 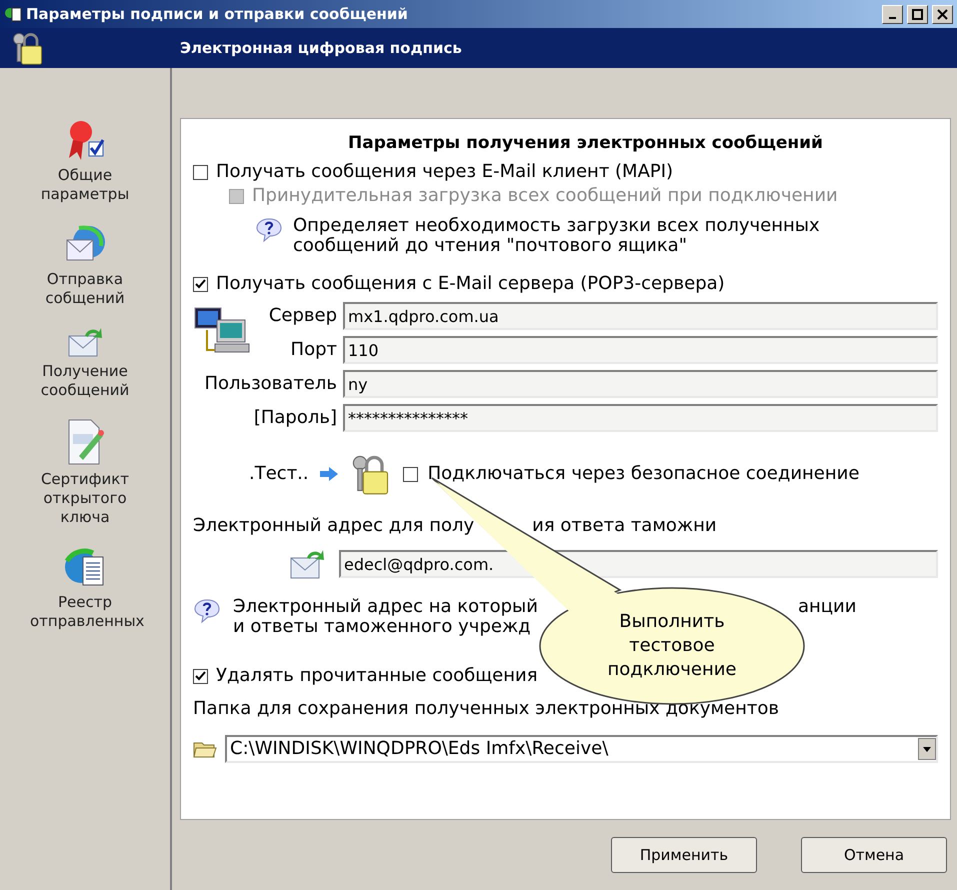 What do you see at coordinates (624, 526) in the screenshot?
I see `field-label: ия ответа таможни` at bounding box center [624, 526].